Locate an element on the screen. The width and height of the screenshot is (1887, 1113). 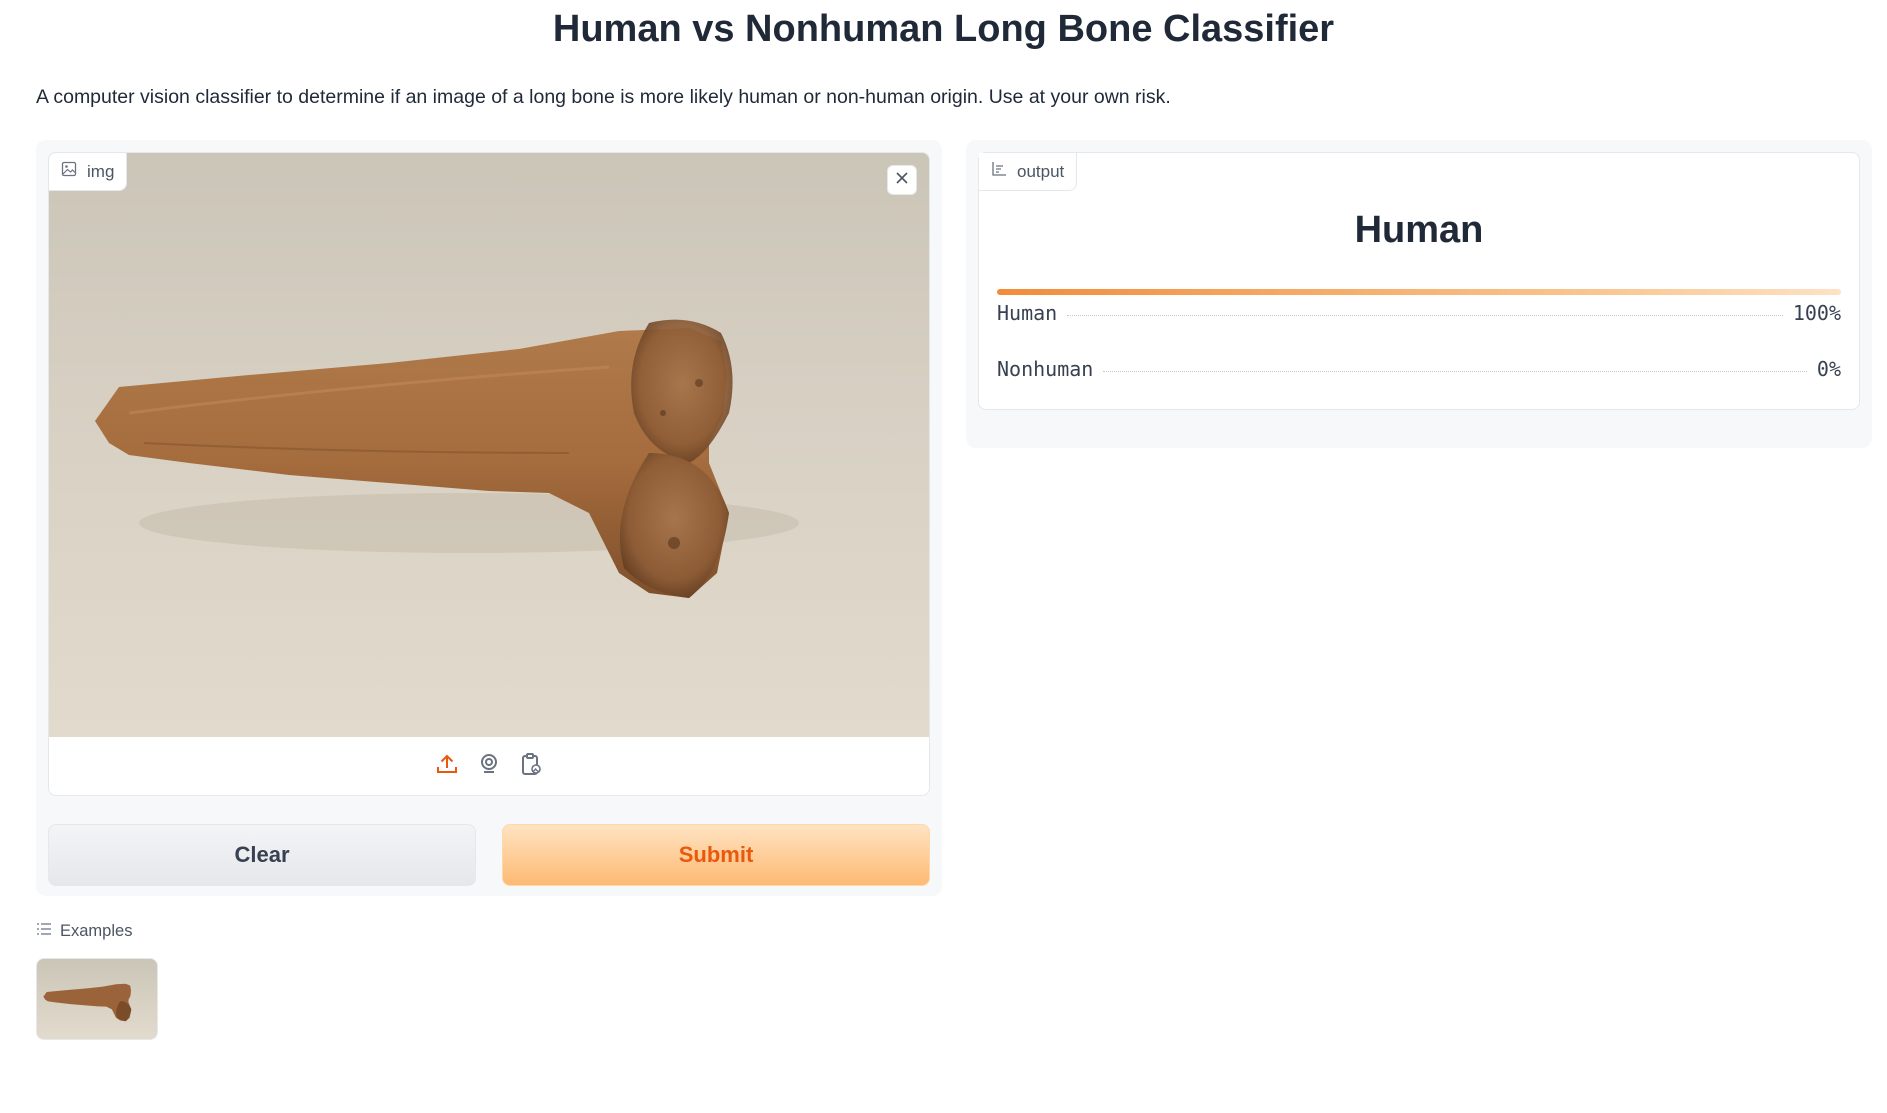
image-input-label: img is located at coordinates (88, 172).